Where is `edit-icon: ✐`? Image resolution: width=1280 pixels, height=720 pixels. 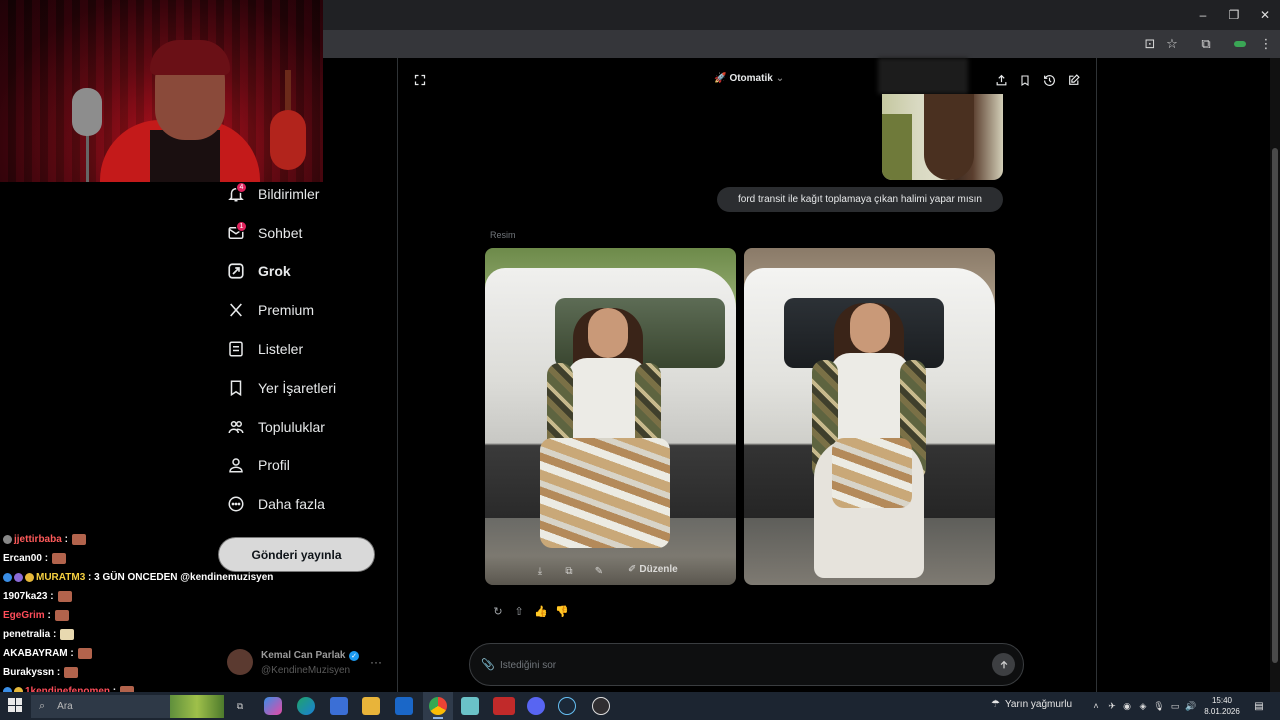 edit-icon: ✐ is located at coordinates (632, 569).